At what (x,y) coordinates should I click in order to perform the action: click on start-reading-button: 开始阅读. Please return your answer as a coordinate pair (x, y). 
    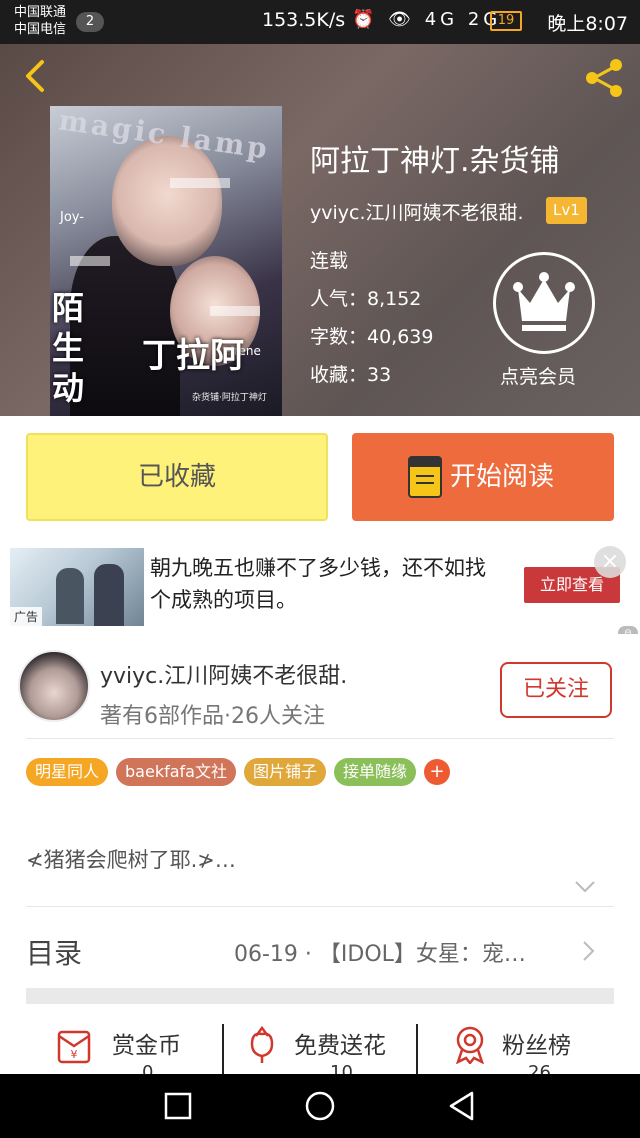
    Looking at the image, I should click on (483, 477).